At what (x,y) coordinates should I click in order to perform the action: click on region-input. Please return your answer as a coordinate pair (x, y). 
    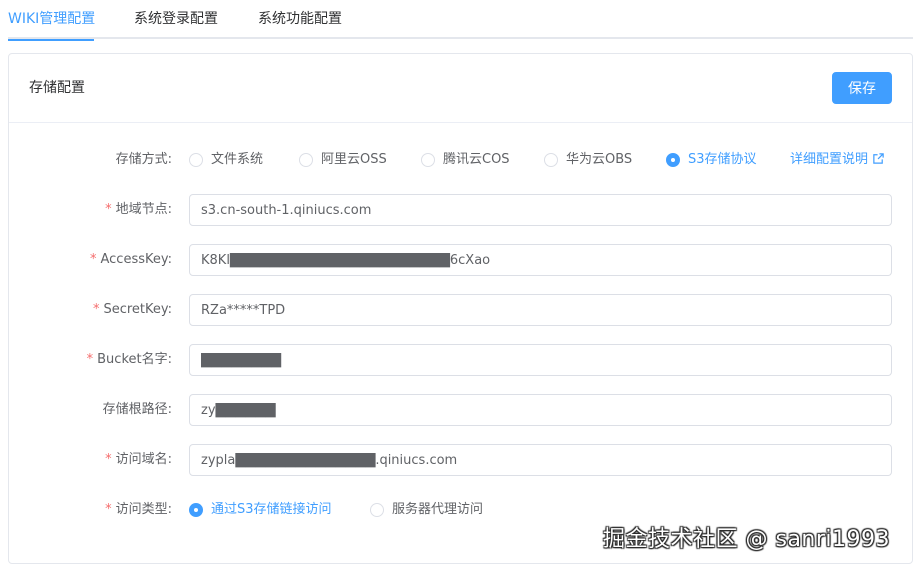
    Looking at the image, I should click on (540, 210).